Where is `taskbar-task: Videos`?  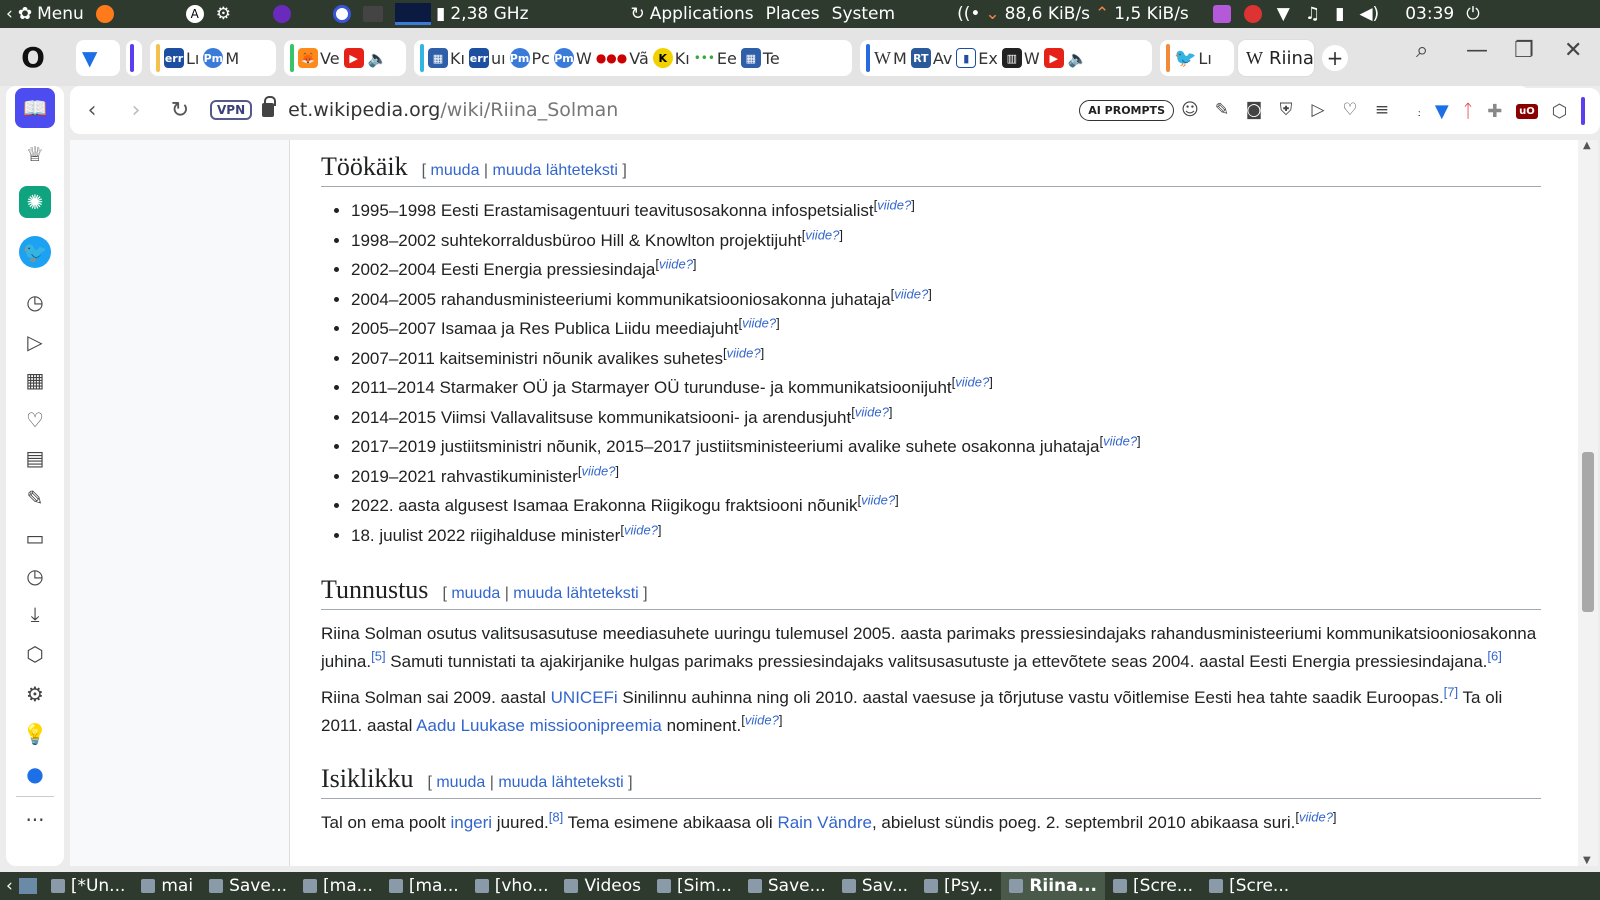 taskbar-task: Videos is located at coordinates (602, 886).